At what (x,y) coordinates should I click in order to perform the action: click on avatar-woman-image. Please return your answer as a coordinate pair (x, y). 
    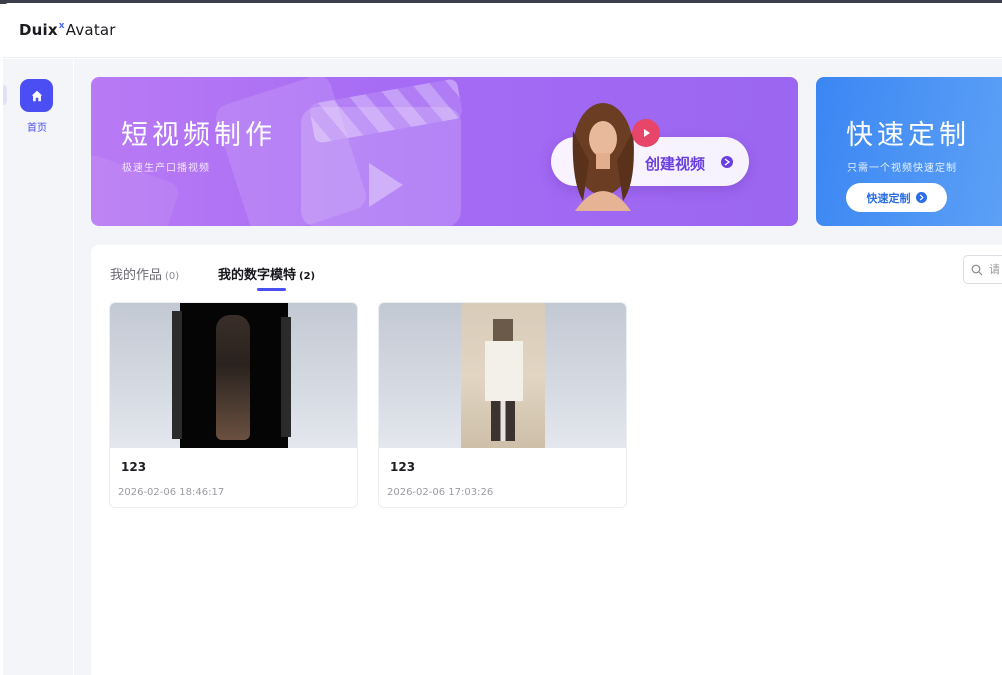
    Looking at the image, I should click on (603, 157).